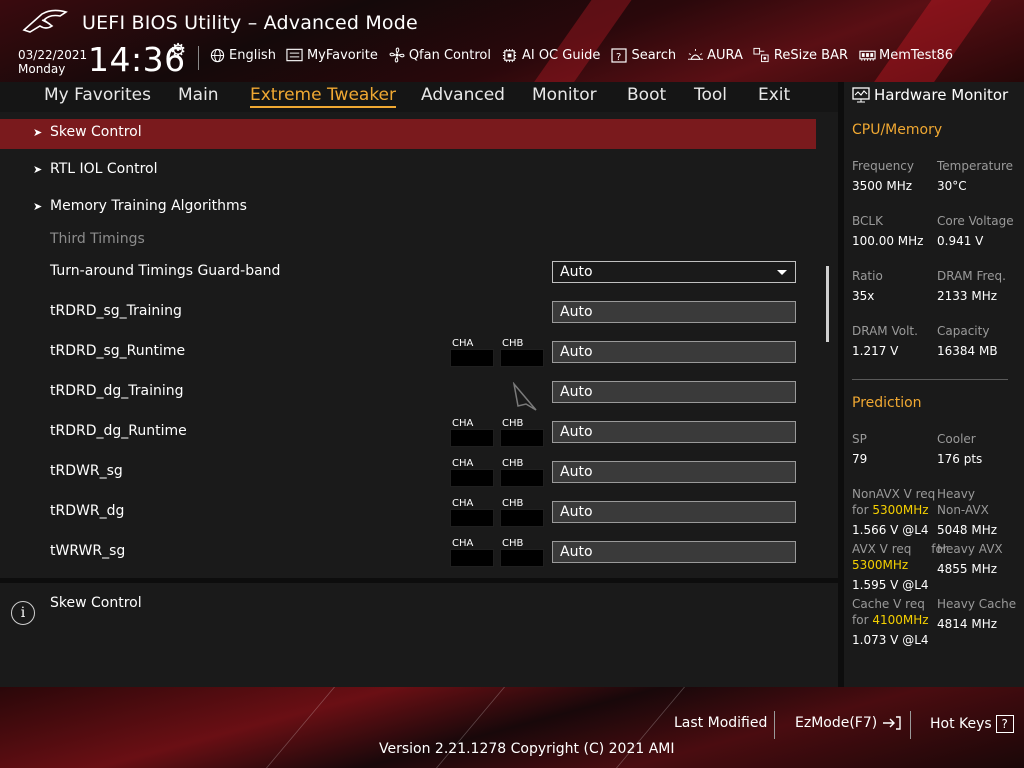 The height and width of the screenshot is (768, 1024). Describe the element at coordinates (674, 552) in the screenshot. I see `twrwr-sg-field: Auto` at that location.